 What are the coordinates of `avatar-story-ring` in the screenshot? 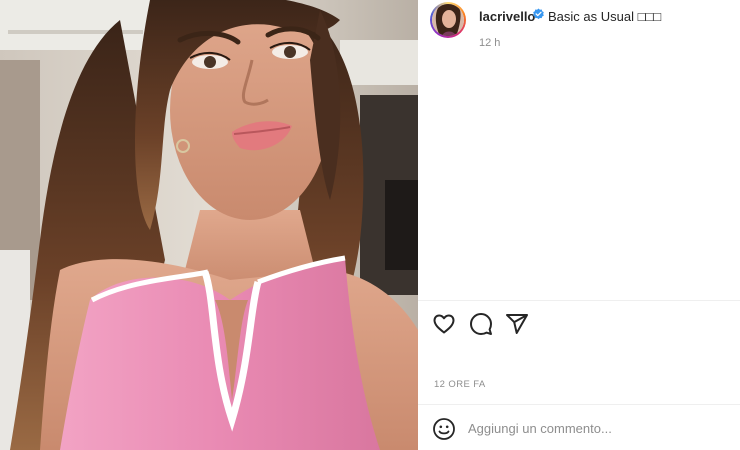 It's located at (448, 20).